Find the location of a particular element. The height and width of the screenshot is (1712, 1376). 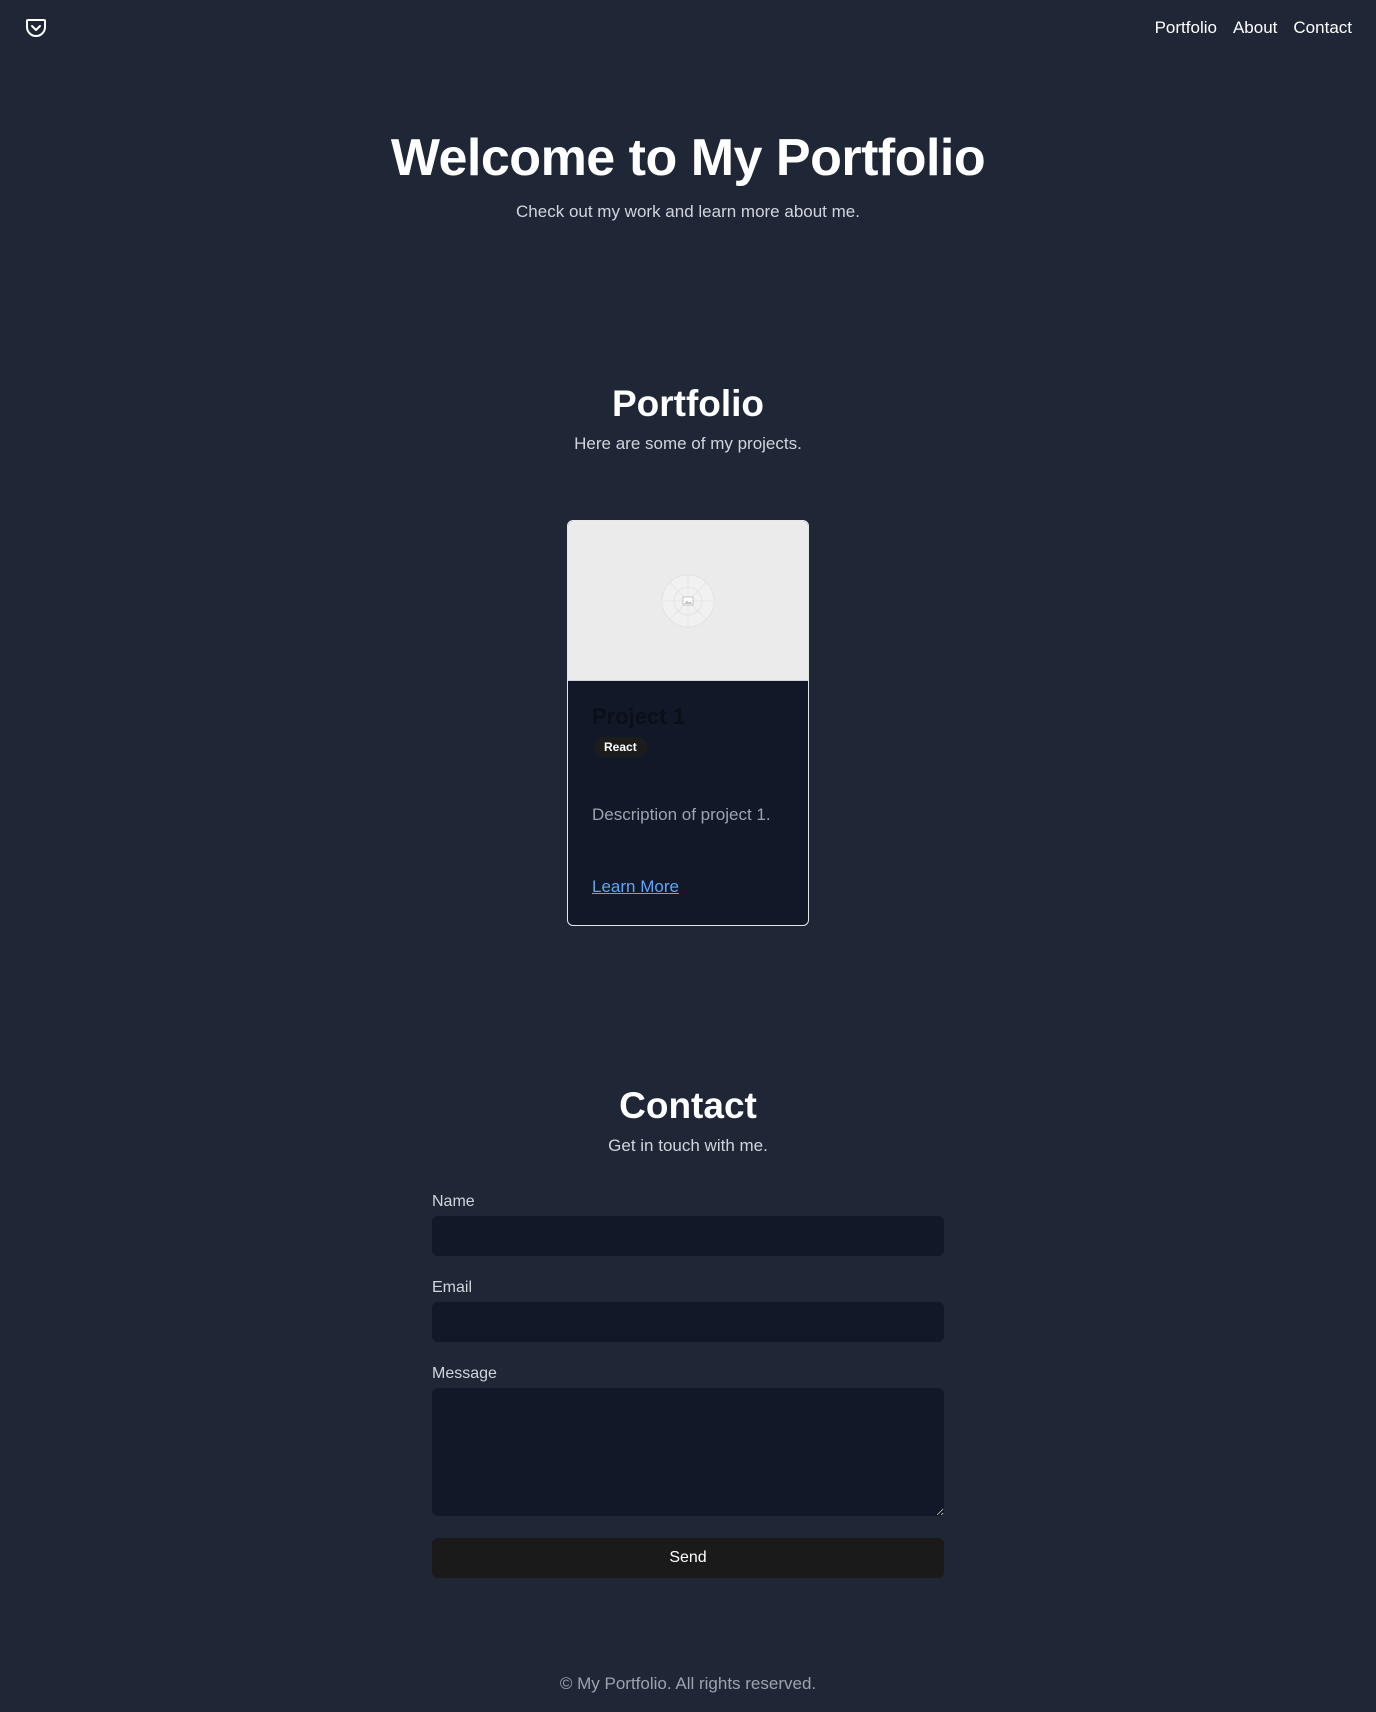

nav-link-about: About is located at coordinates (1255, 28).